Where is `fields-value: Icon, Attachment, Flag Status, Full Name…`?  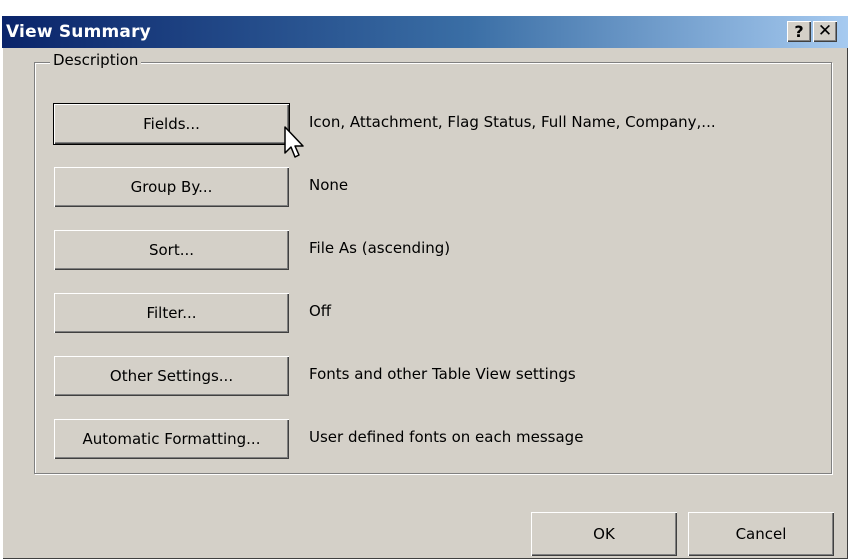 fields-value: Icon, Attachment, Flag Status, Full Name… is located at coordinates (512, 122).